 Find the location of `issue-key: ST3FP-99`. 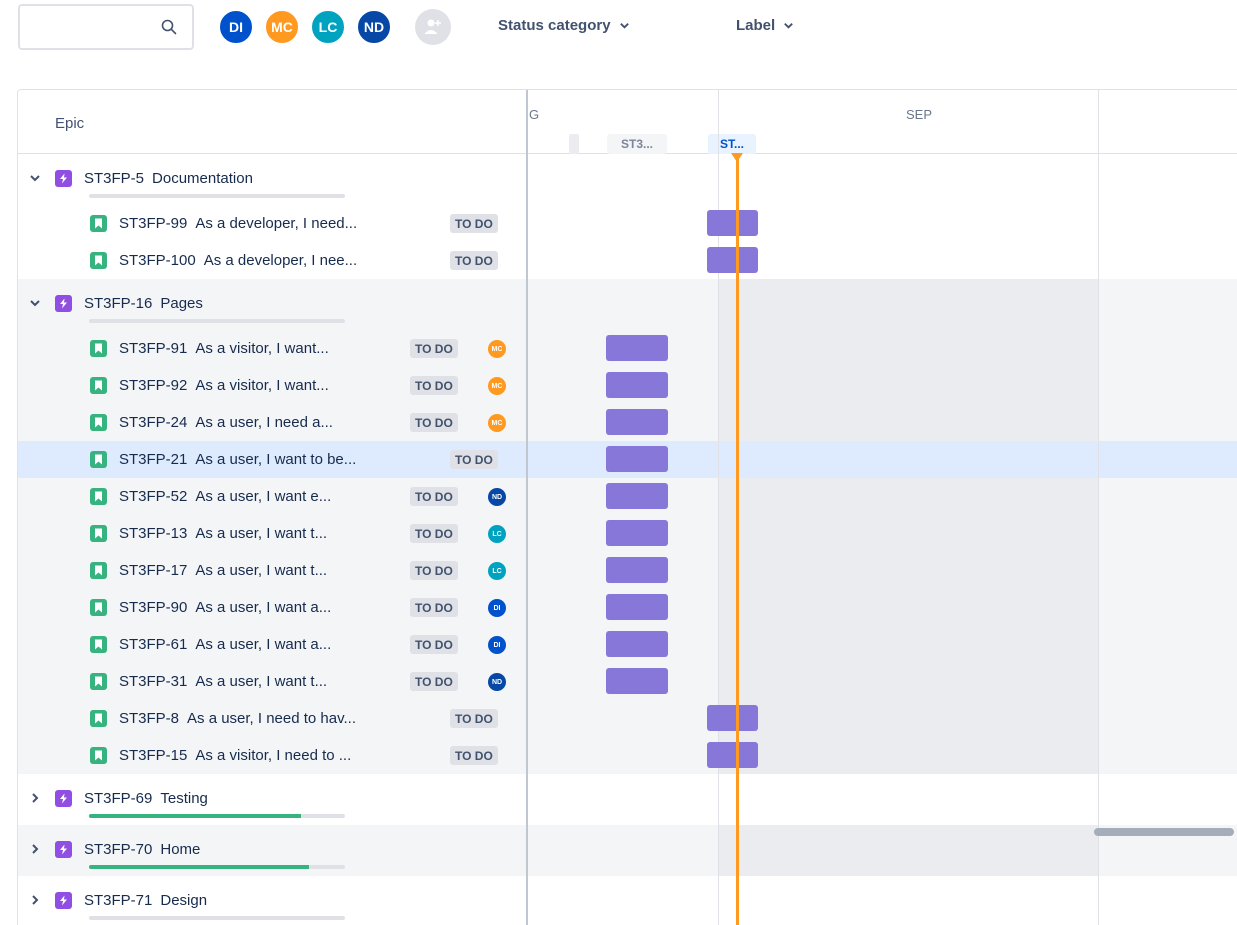

issue-key: ST3FP-99 is located at coordinates (153, 223).